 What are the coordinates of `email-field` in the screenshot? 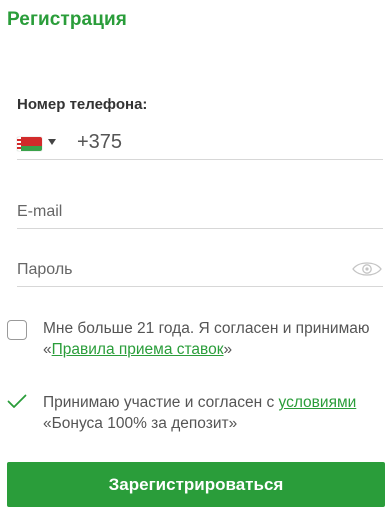 It's located at (200, 211).